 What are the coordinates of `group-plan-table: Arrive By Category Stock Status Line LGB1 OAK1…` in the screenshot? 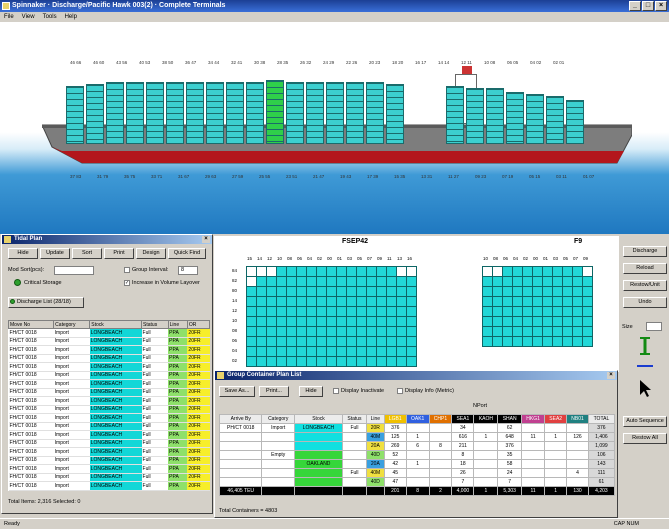 It's located at (417, 455).